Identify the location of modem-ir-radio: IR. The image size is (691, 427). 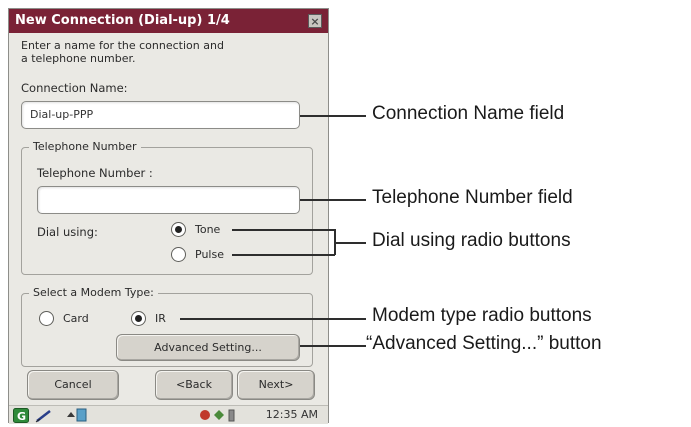
(148, 318).